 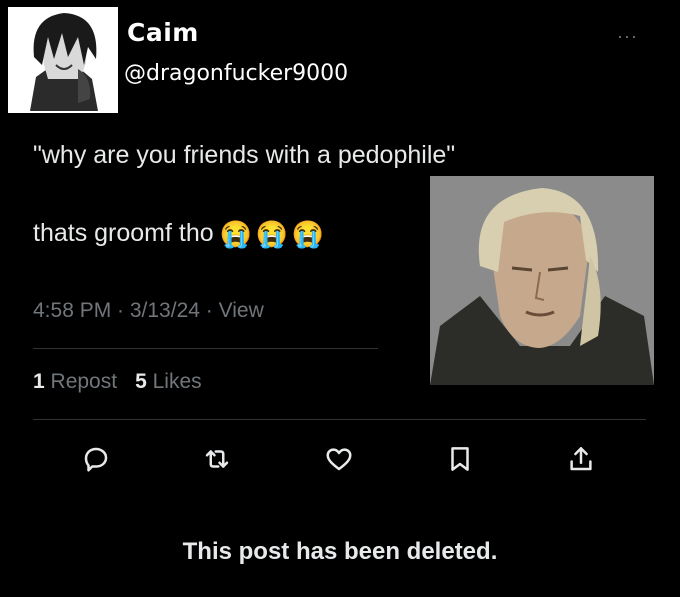 I want to click on post-text: thats groomf tho 😭 😭 😭, so click(x=179, y=233).